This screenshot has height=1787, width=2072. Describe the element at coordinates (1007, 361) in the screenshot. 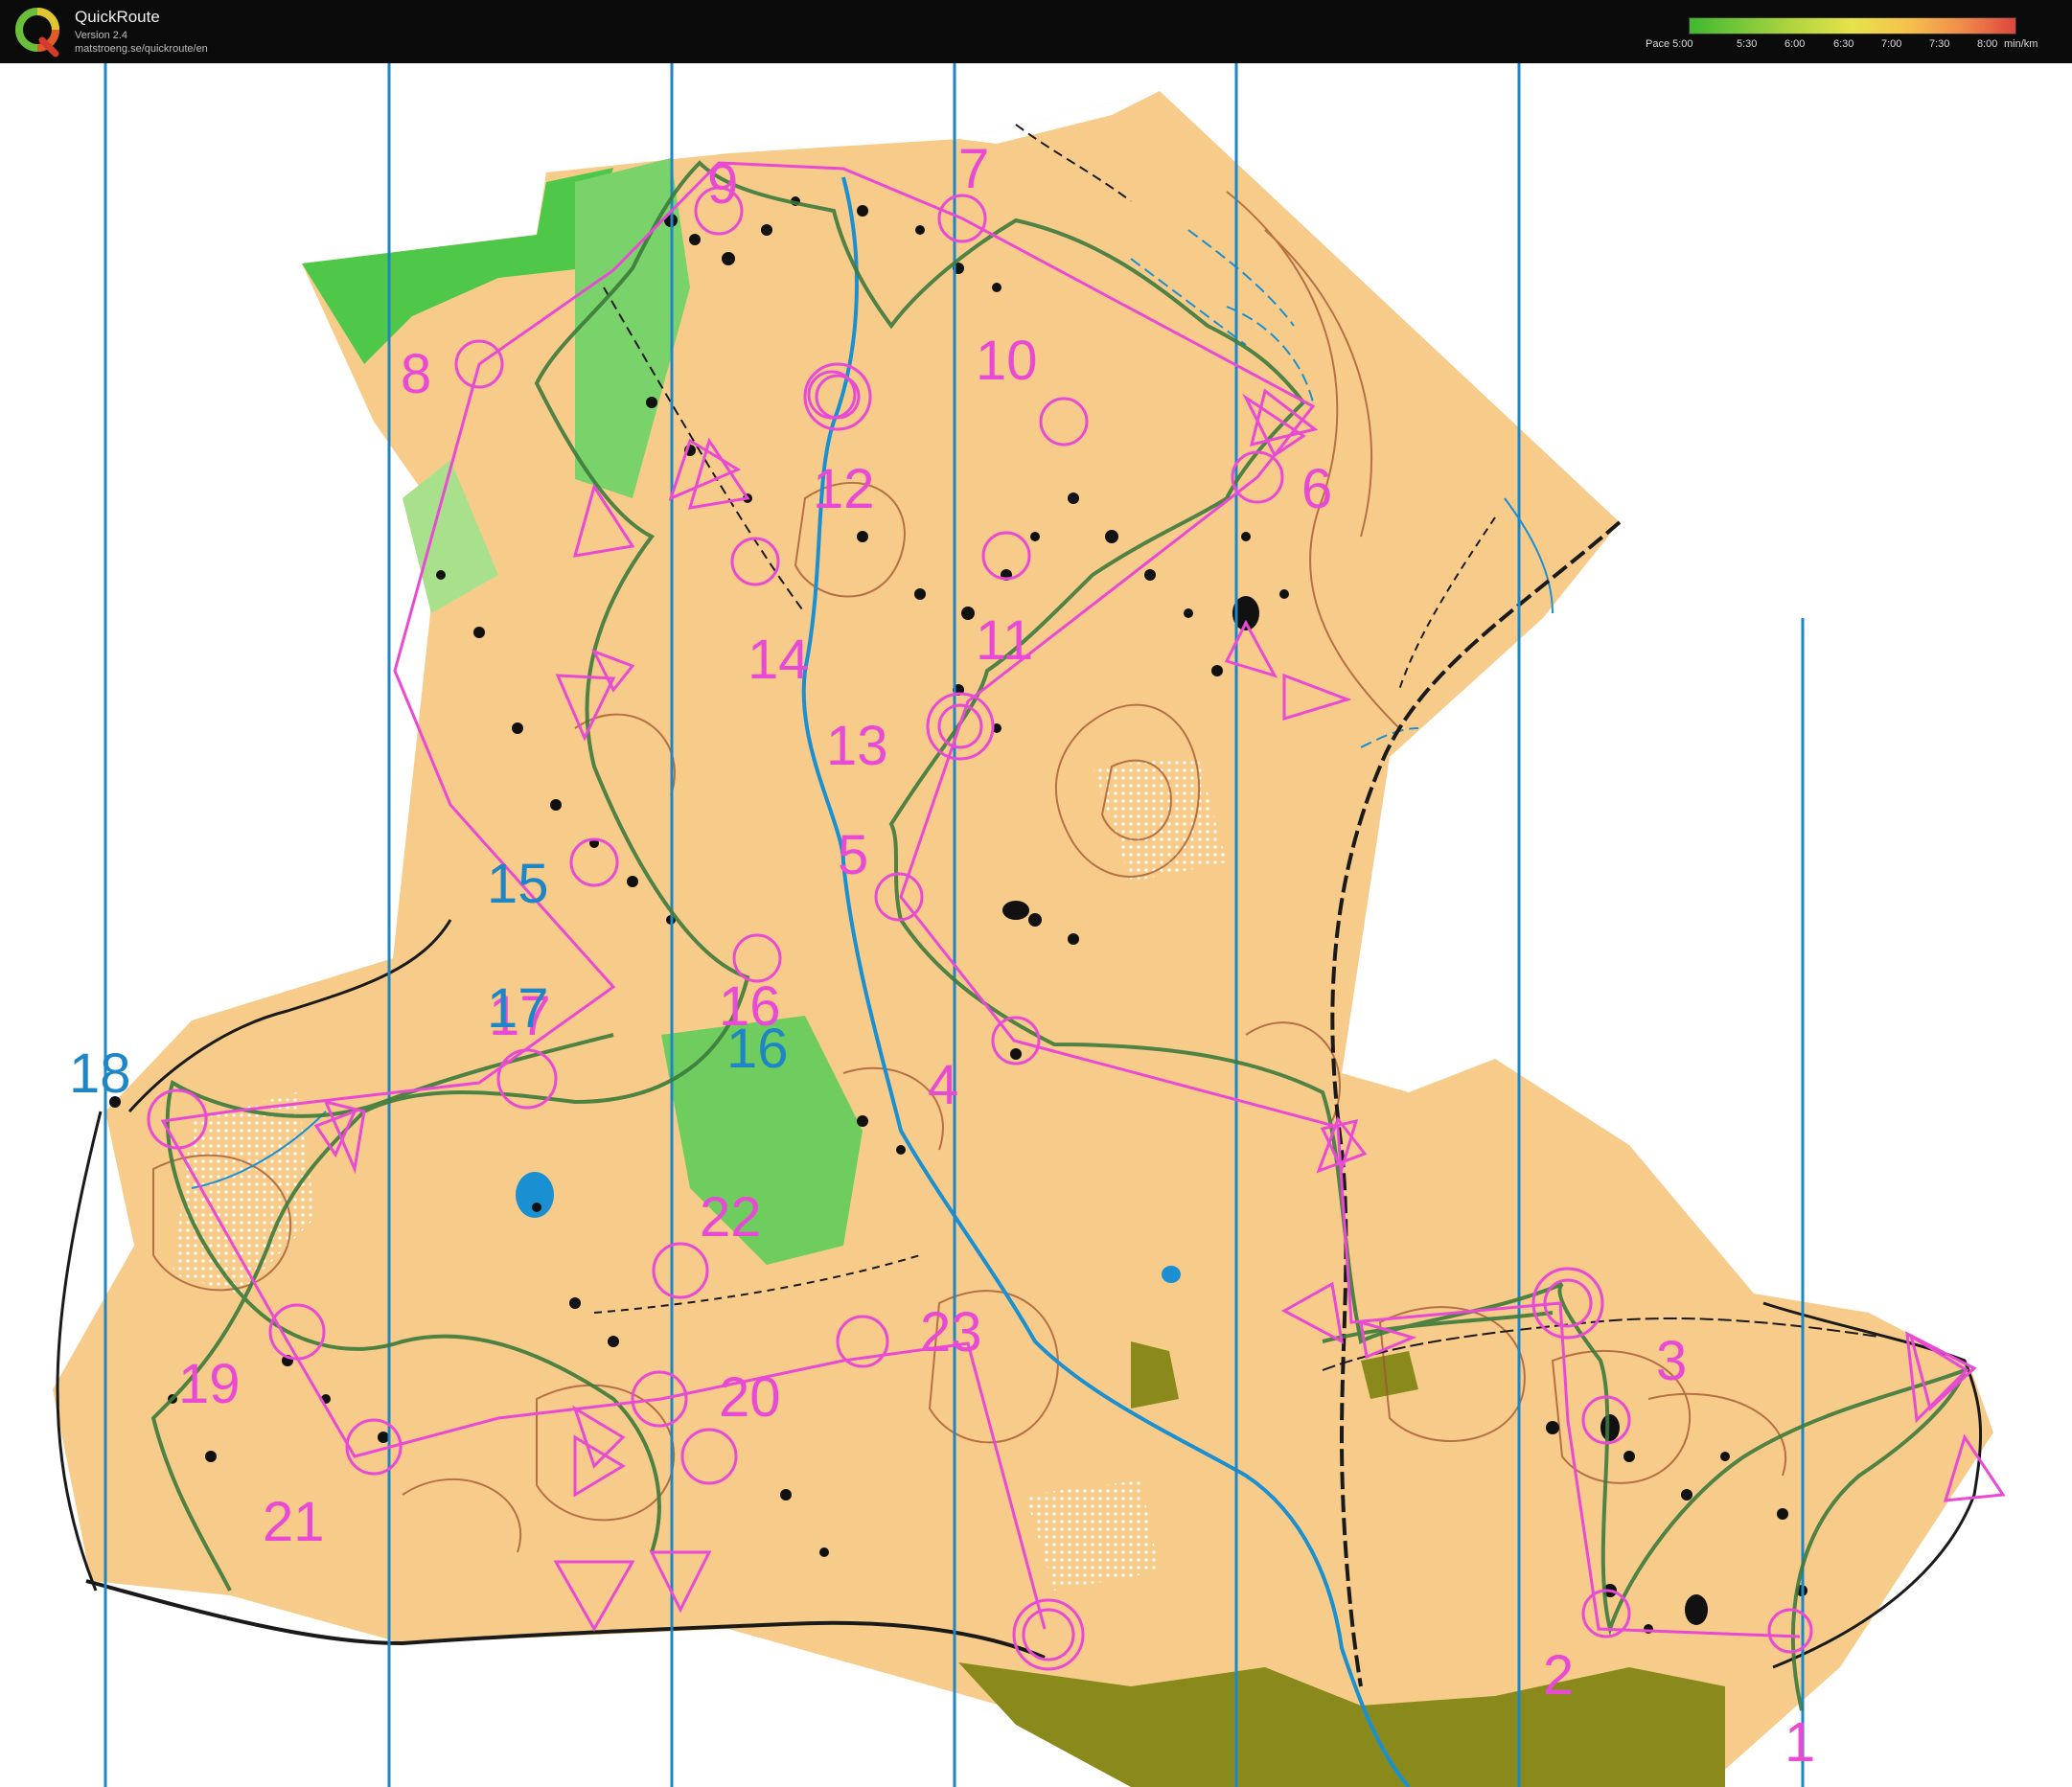

I see `control-number: 10` at that location.